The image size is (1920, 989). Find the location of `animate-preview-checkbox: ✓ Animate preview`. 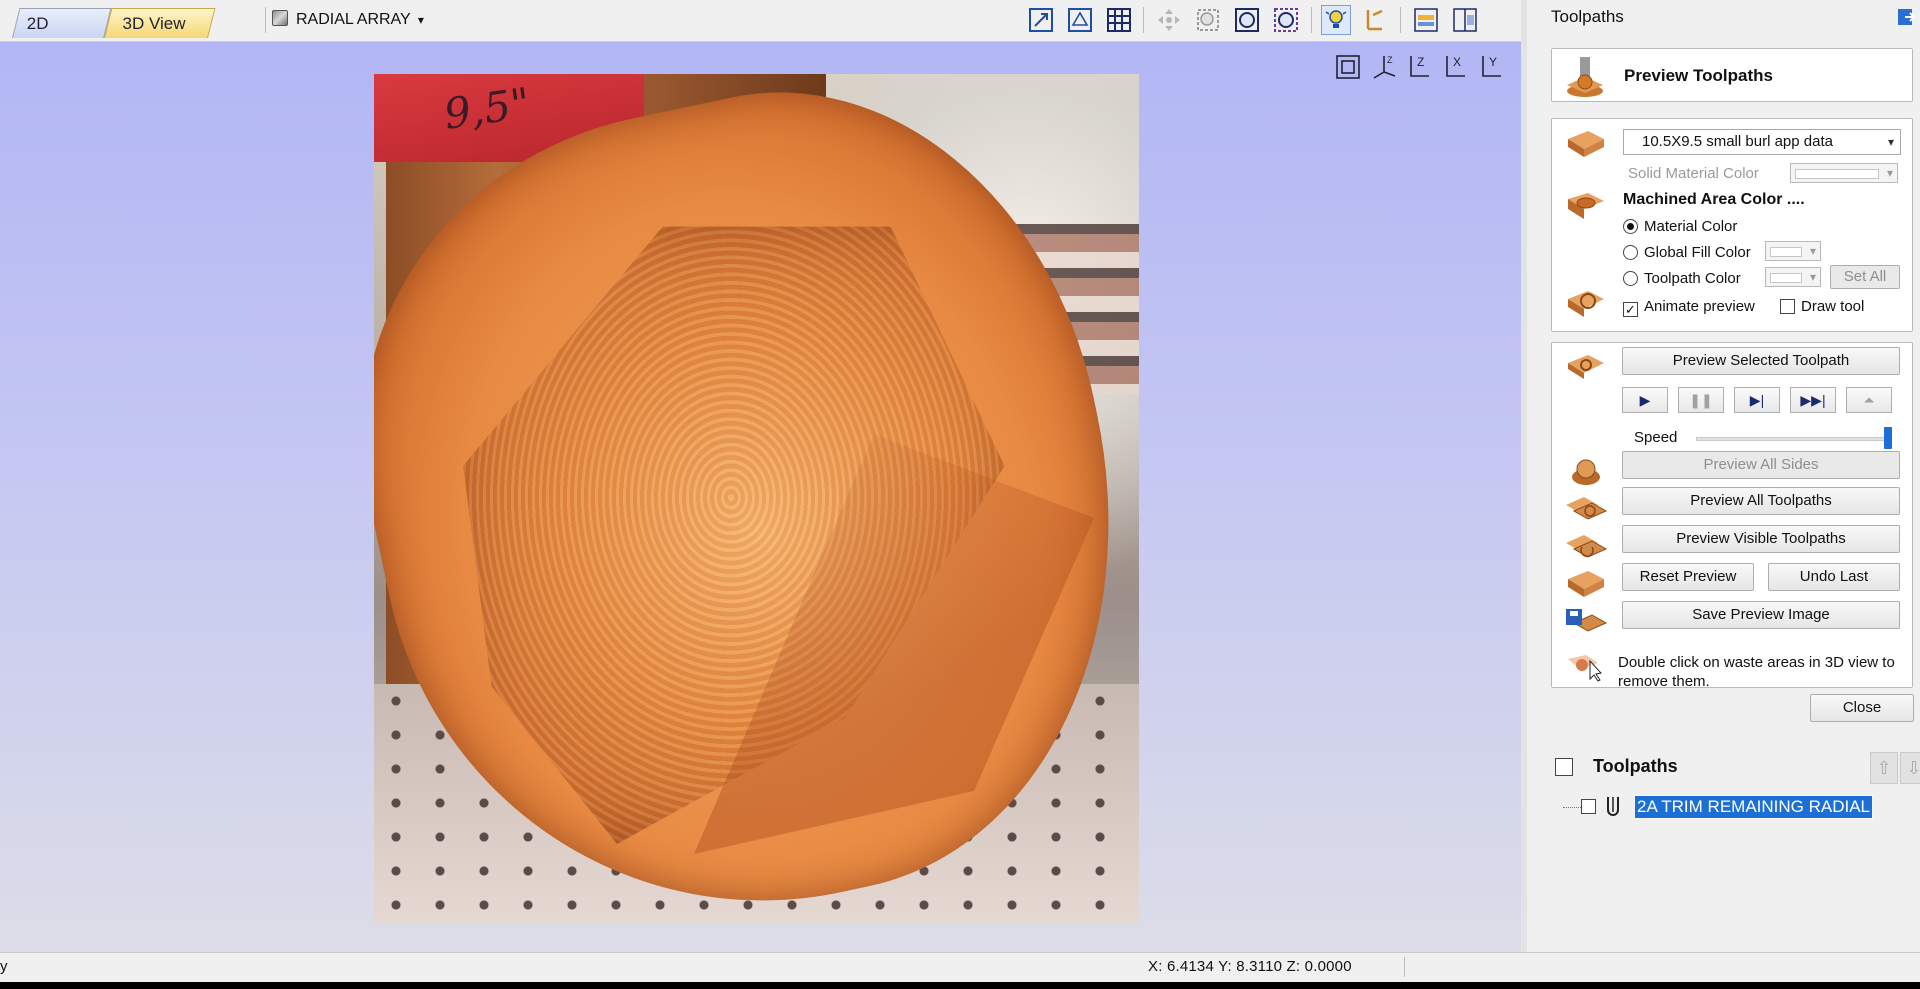

animate-preview-checkbox: ✓ Animate preview is located at coordinates (1689, 307).